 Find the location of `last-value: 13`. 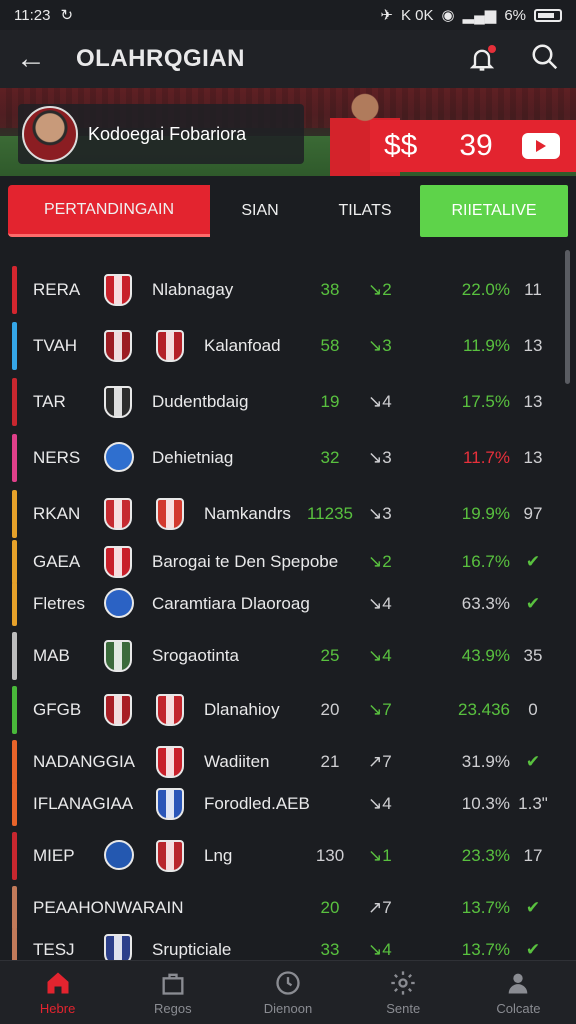

last-value: 13 is located at coordinates (533, 345).